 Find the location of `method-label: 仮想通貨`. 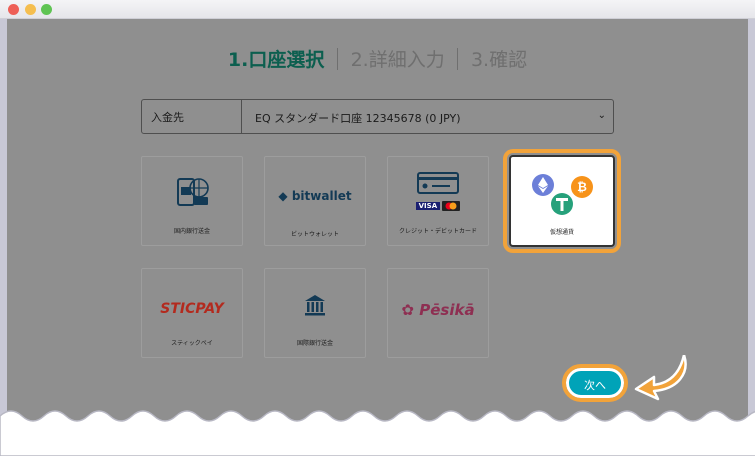

method-label: 仮想通貨 is located at coordinates (561, 232).